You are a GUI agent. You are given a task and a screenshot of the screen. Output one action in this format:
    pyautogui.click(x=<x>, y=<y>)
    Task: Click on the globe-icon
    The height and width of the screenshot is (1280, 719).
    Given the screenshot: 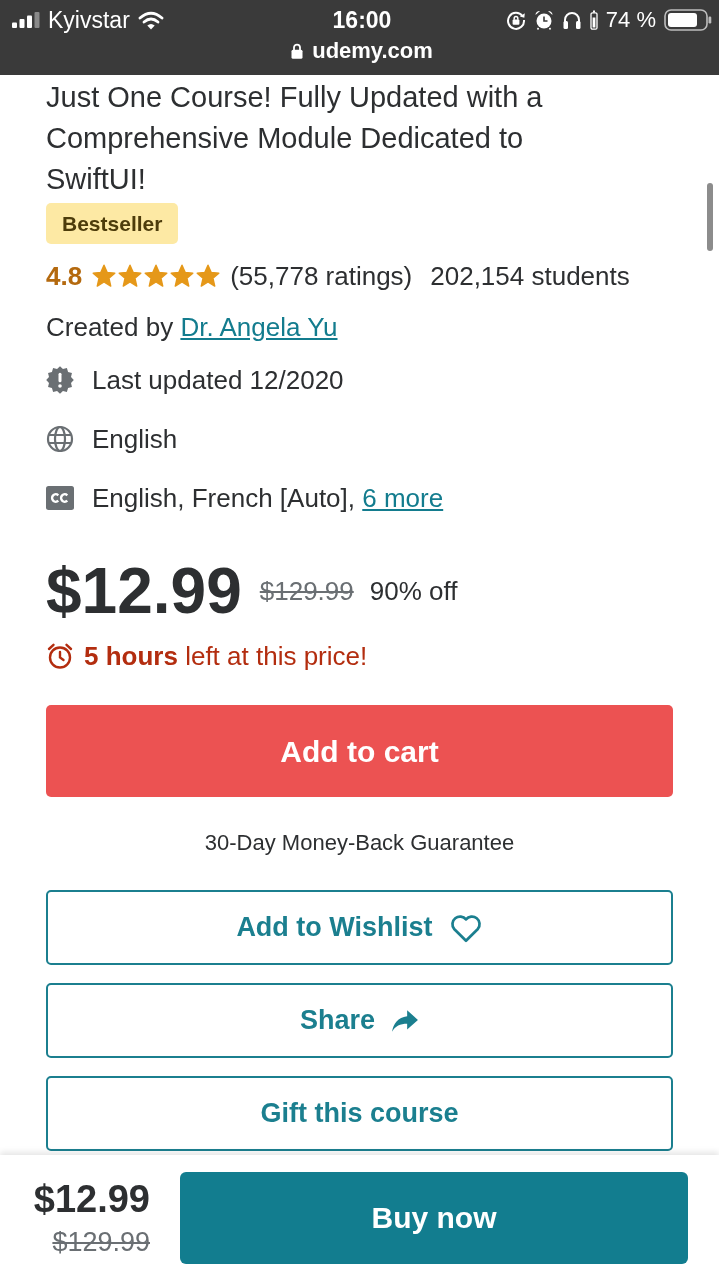 What is the action you would take?
    pyautogui.click(x=60, y=439)
    